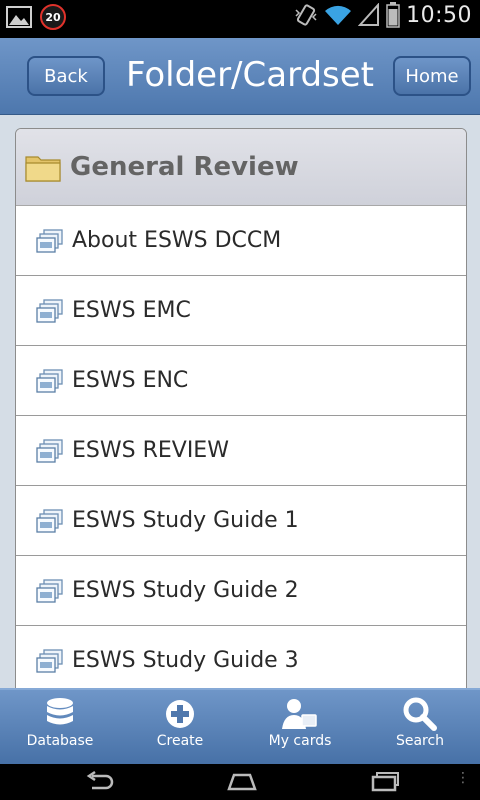  What do you see at coordinates (432, 76) in the screenshot?
I see `home-button: Home` at bounding box center [432, 76].